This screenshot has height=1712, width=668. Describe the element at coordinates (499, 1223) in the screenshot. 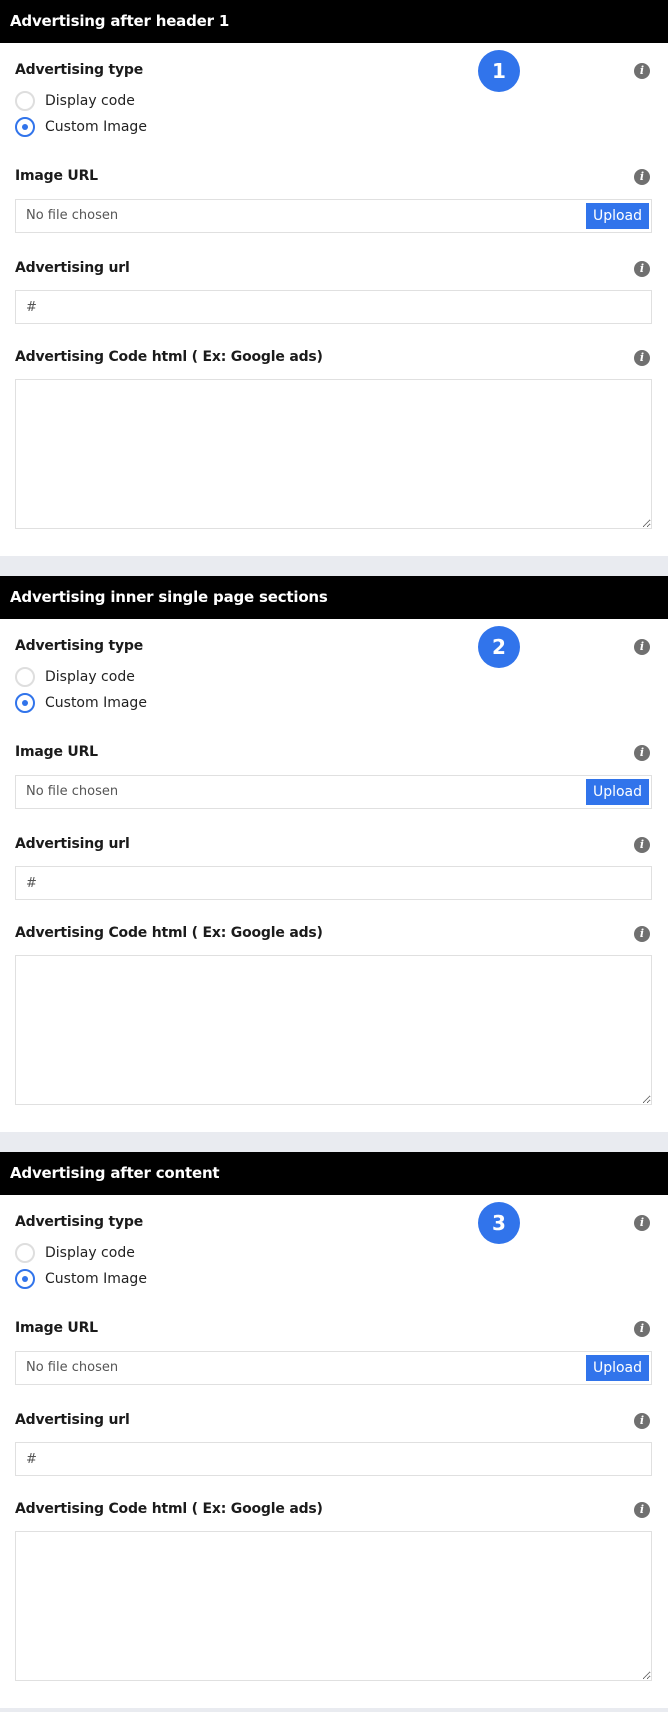

I see `step-badge: 3` at that location.